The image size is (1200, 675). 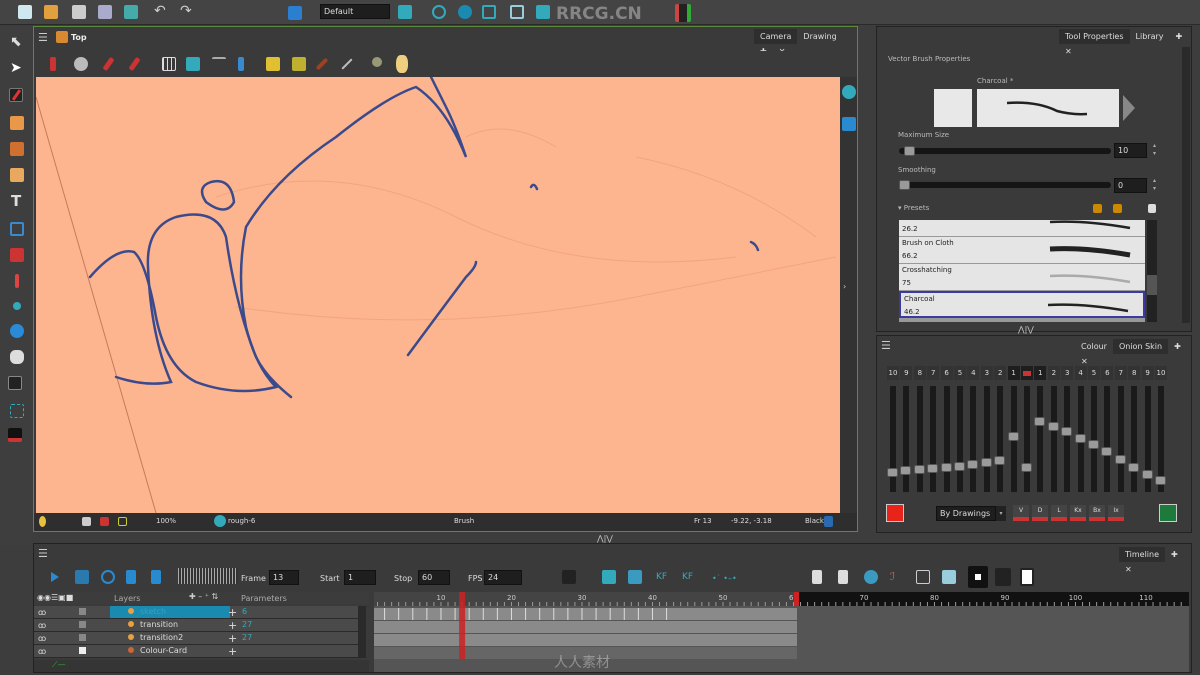 I want to click on layer-name-cell: transition2, so click(x=170, y=638).